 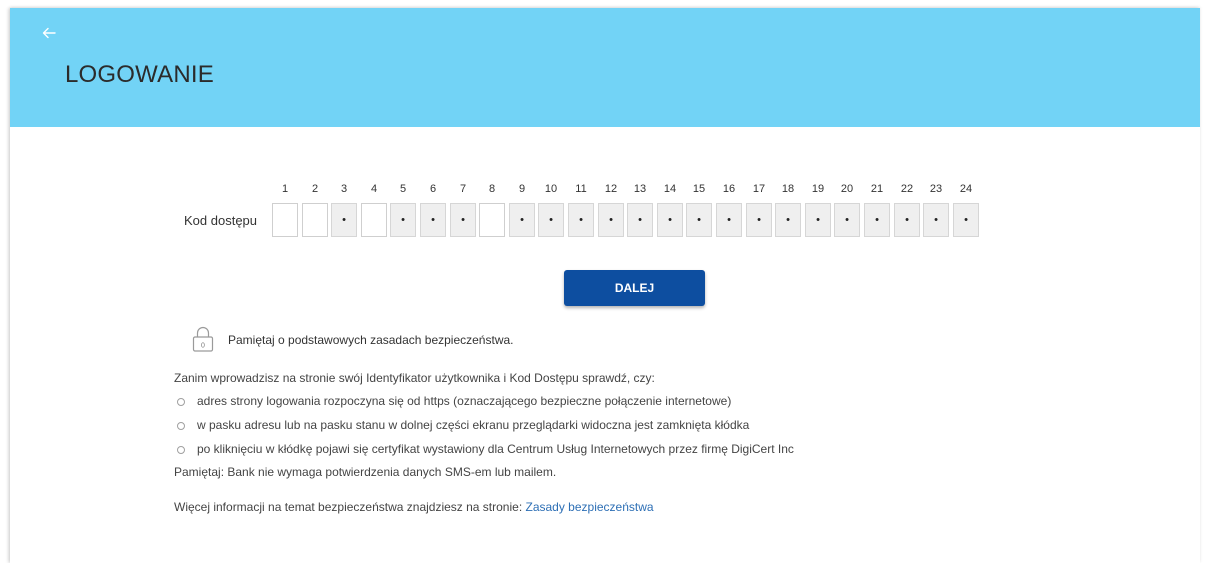 I want to click on position-number: 19, so click(x=818, y=189).